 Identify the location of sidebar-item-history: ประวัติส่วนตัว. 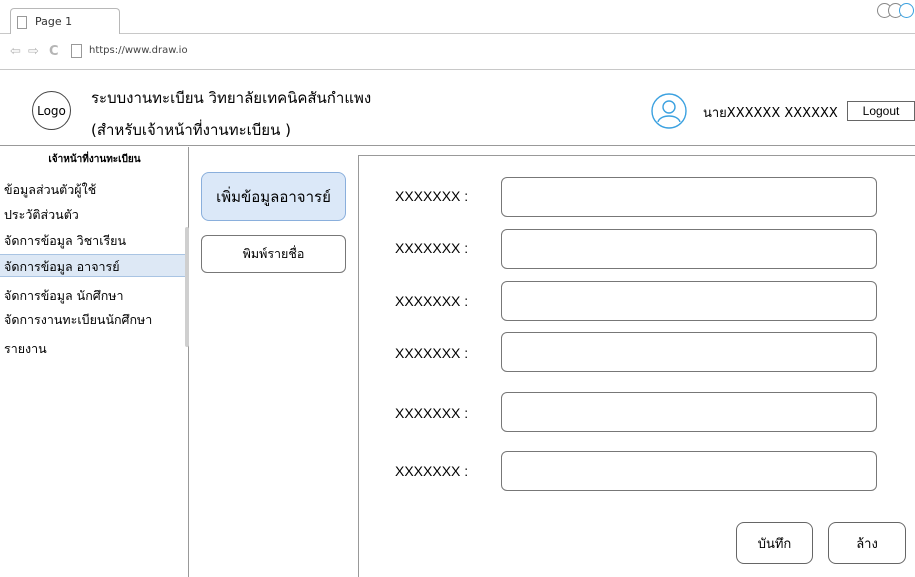
(94, 214).